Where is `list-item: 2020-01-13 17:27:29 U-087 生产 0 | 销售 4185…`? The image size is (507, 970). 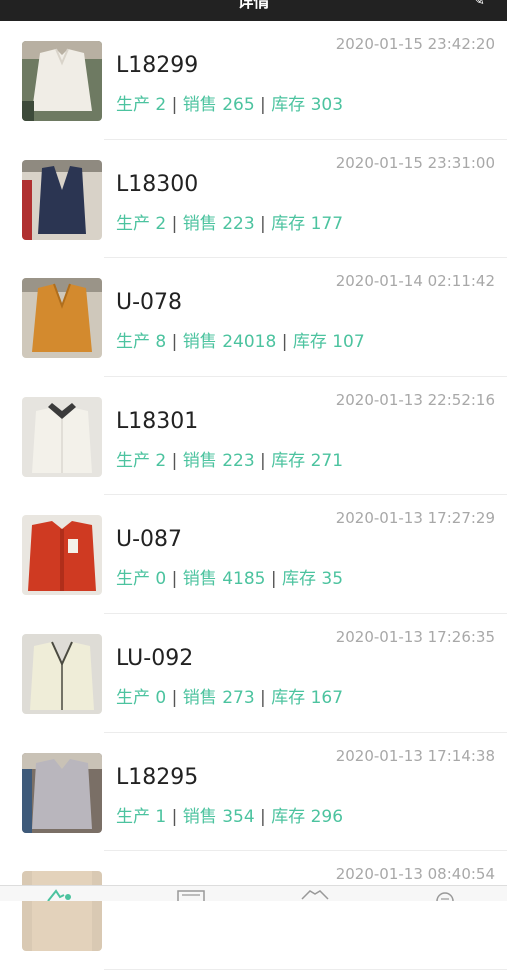
list-item: 2020-01-13 17:27:29 U-087 生产 0 | 销售 4185… is located at coordinates (253, 554).